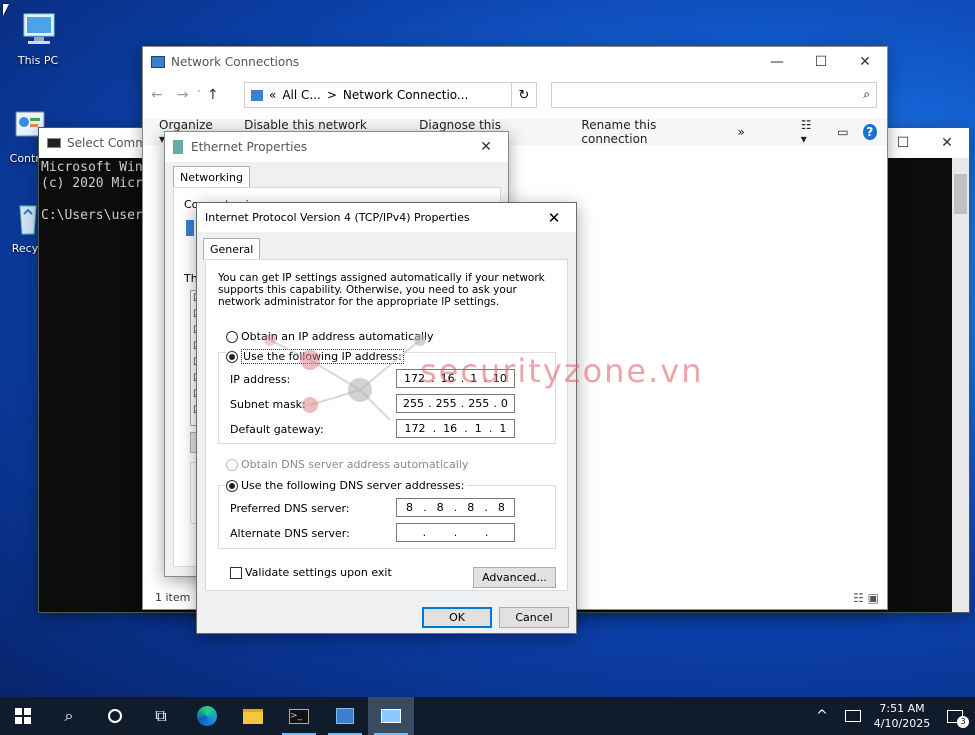  What do you see at coordinates (869, 132) in the screenshot?
I see `help-icon: ?` at bounding box center [869, 132].